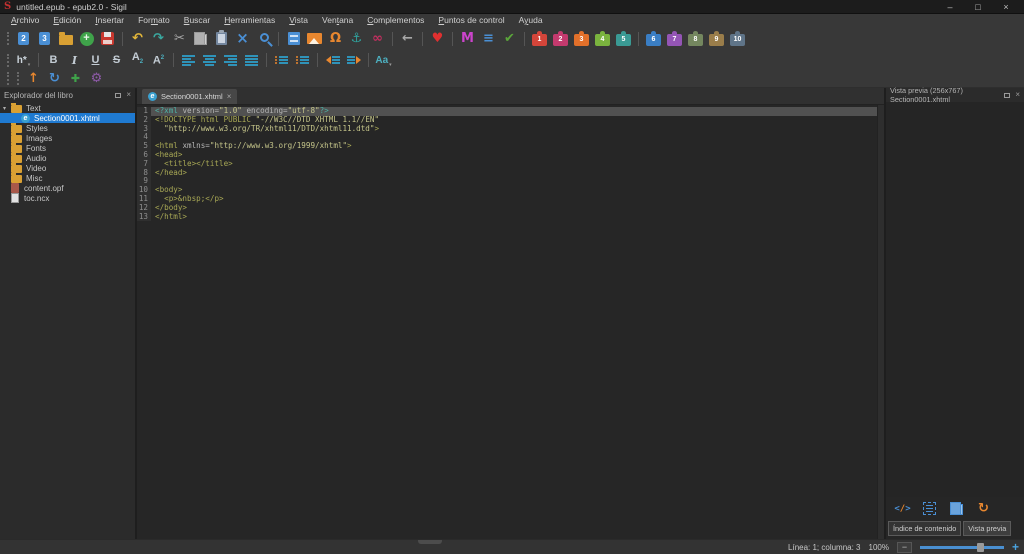 This screenshot has width=1024, height=554. Describe the element at coordinates (25, 20) in the screenshot. I see `menu-archivo: Archivo` at that location.